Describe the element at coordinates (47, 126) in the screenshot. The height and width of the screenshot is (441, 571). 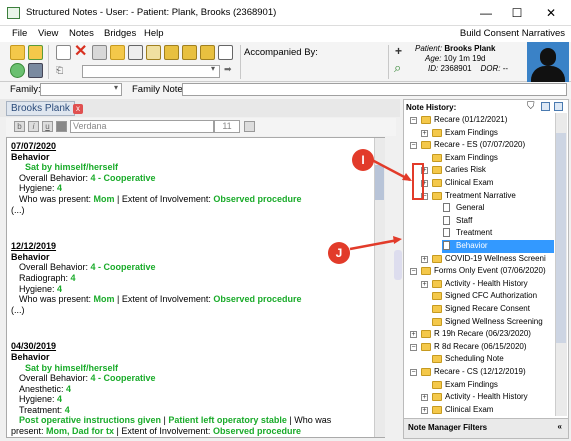
I see `underline-button: u` at that location.